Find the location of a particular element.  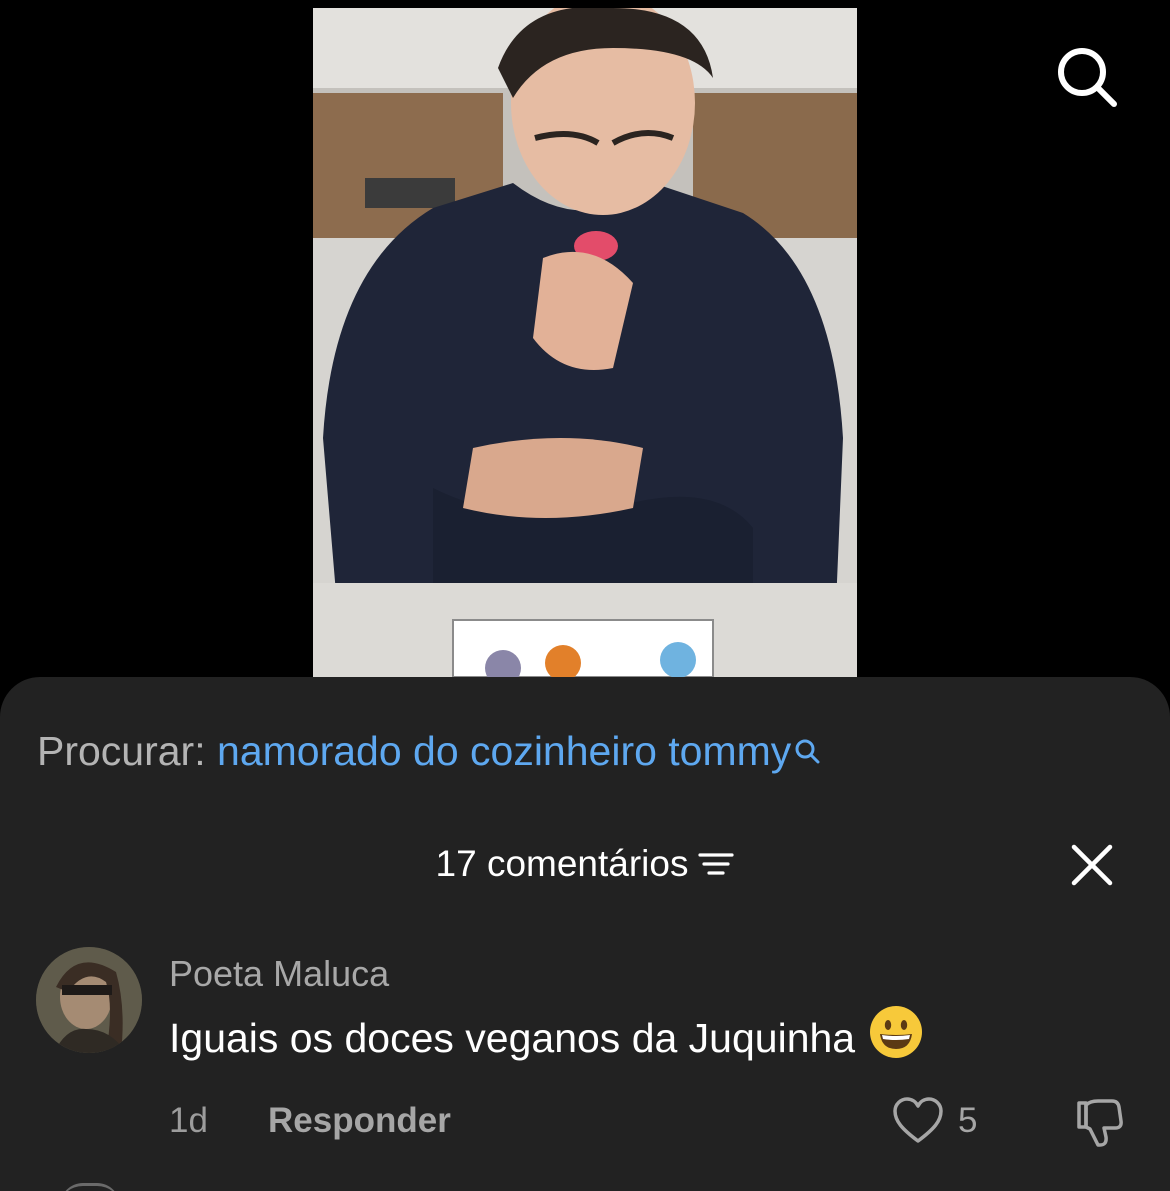

reply-button: Responder is located at coordinates (359, 1121).